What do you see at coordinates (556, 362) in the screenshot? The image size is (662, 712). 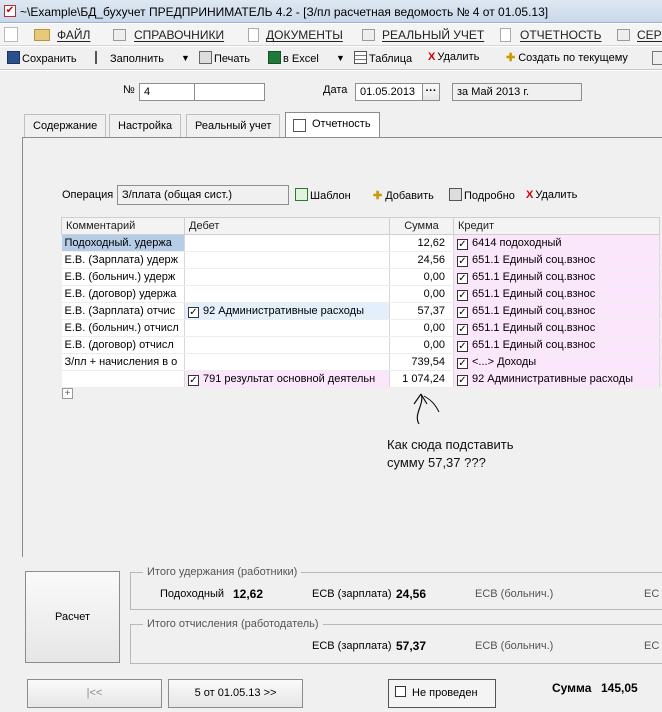 I see `cell-credit: ✓ <...> Доходы` at bounding box center [556, 362].